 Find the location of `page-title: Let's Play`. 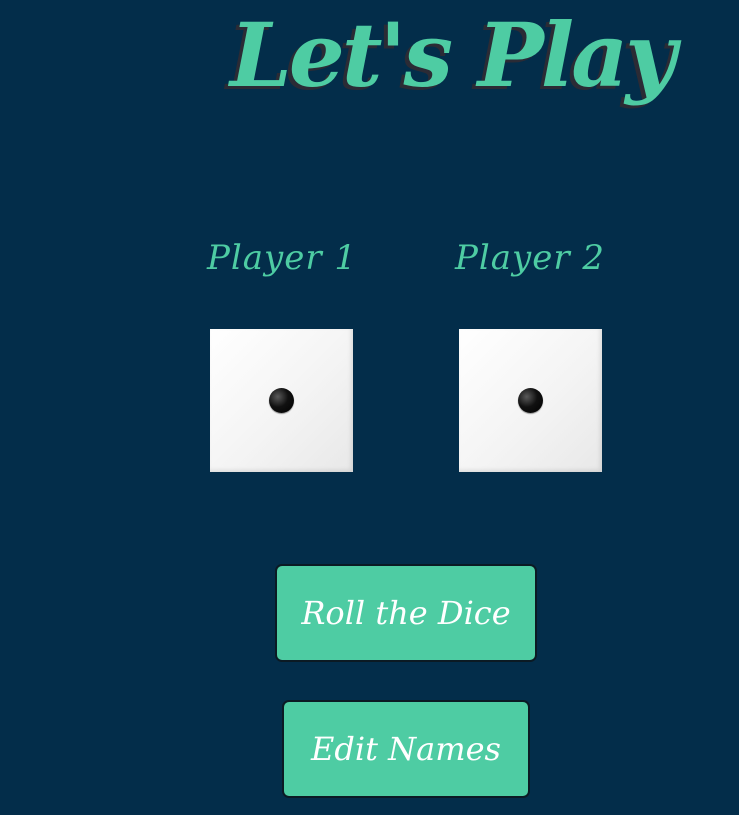

page-title: Let's Play is located at coordinates (453, 55).